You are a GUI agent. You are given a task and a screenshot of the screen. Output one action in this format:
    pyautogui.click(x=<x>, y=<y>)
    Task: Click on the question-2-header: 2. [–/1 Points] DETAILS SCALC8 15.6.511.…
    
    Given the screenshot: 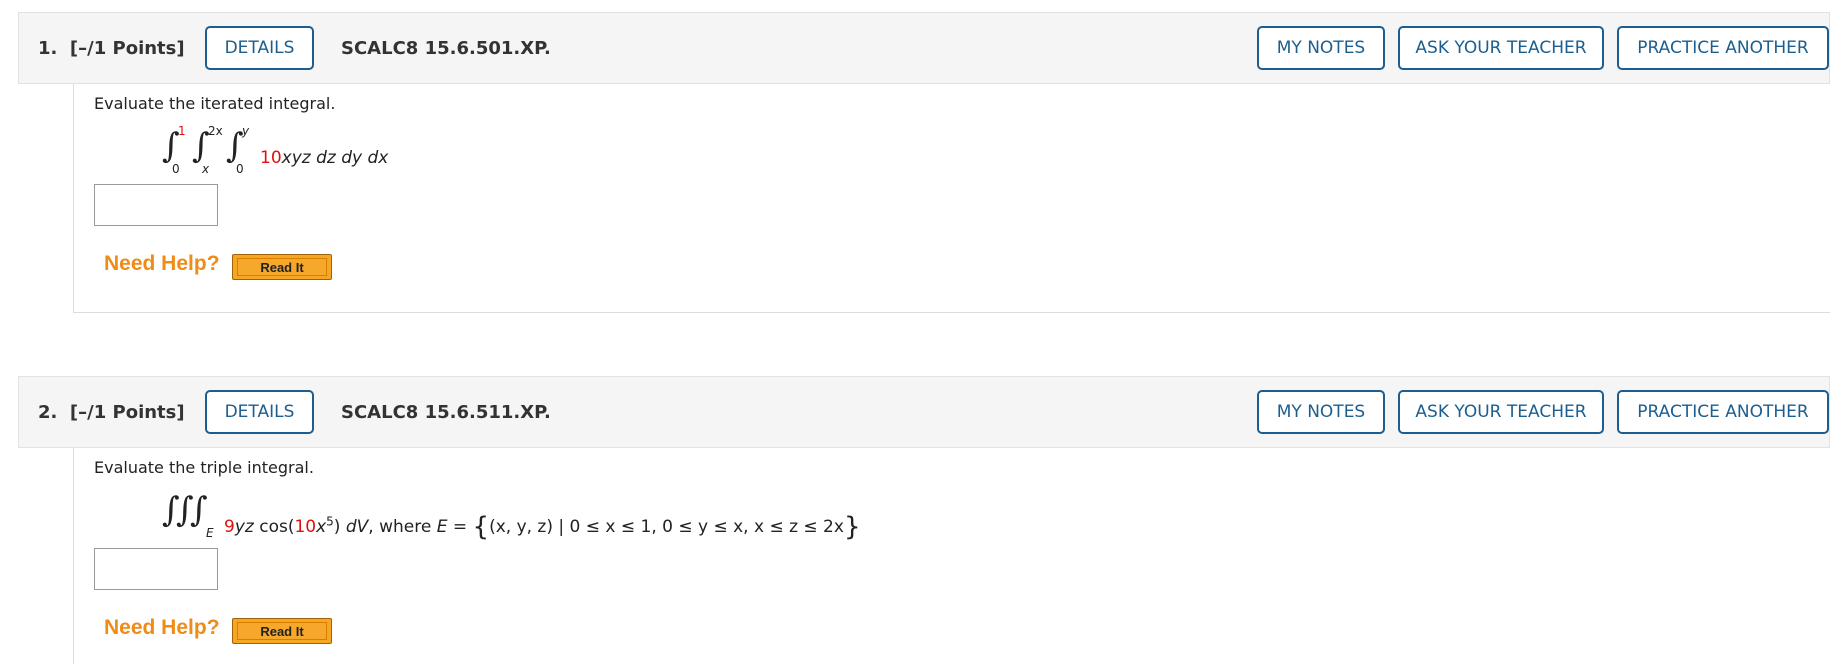 What is the action you would take?
    pyautogui.click(x=924, y=412)
    